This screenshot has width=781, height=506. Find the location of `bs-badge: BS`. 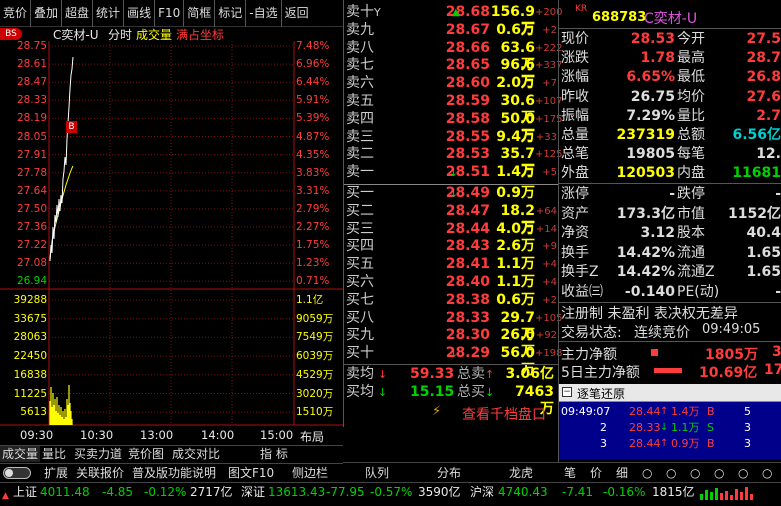

bs-badge: BS is located at coordinates (11, 34).